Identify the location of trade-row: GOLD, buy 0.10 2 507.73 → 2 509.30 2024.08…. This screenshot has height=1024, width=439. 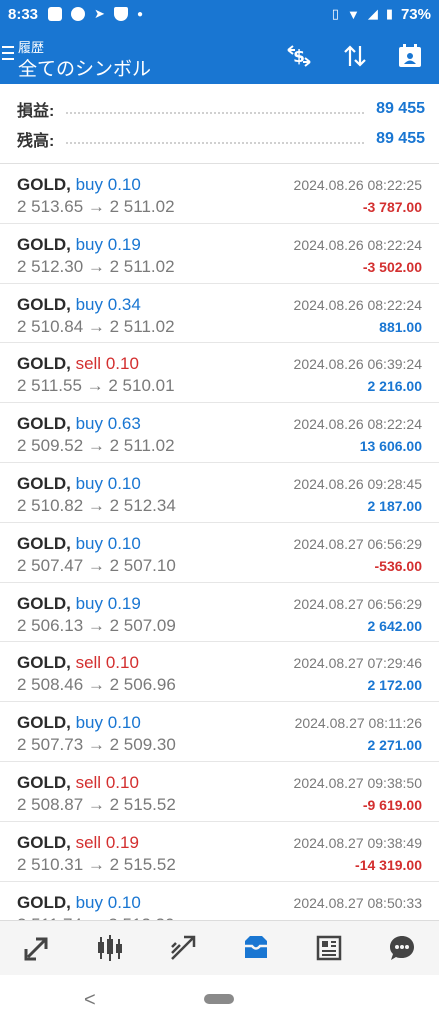
(219, 732).